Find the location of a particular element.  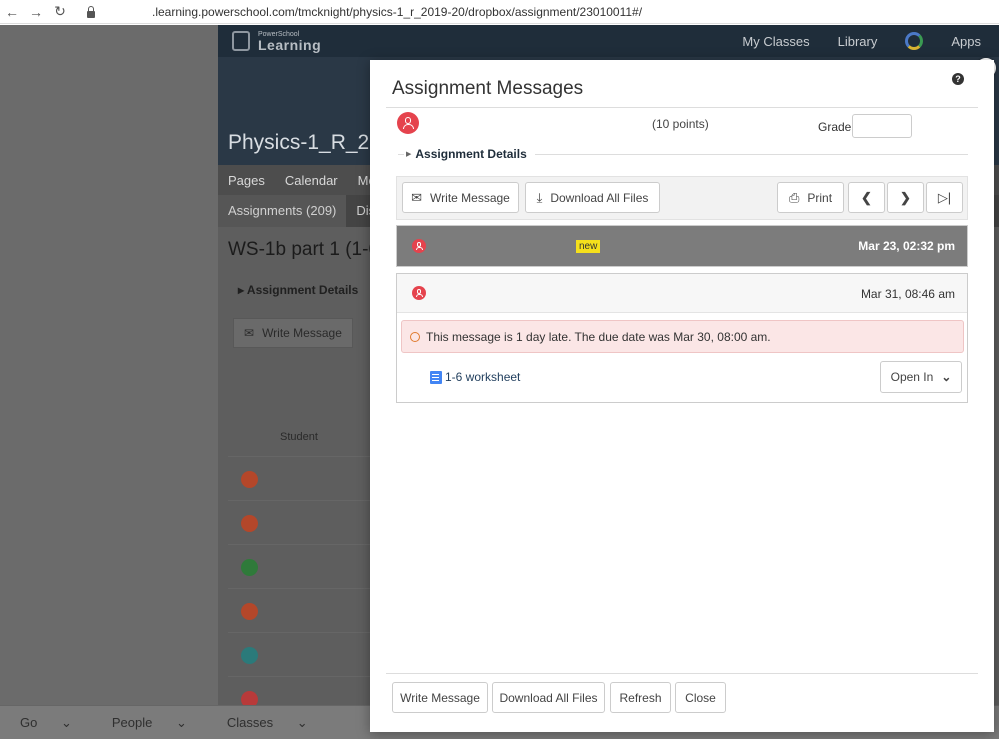

bottom-nav-classes: Classes ⌄ is located at coordinates (262, 723).